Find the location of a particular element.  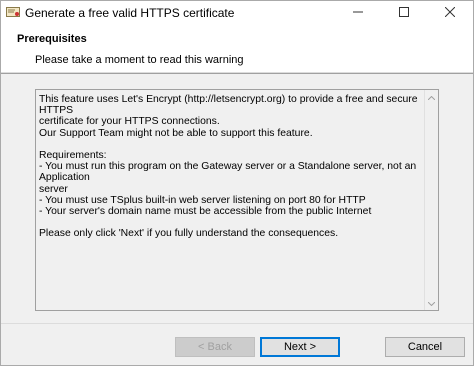

close-icon is located at coordinates (450, 13).